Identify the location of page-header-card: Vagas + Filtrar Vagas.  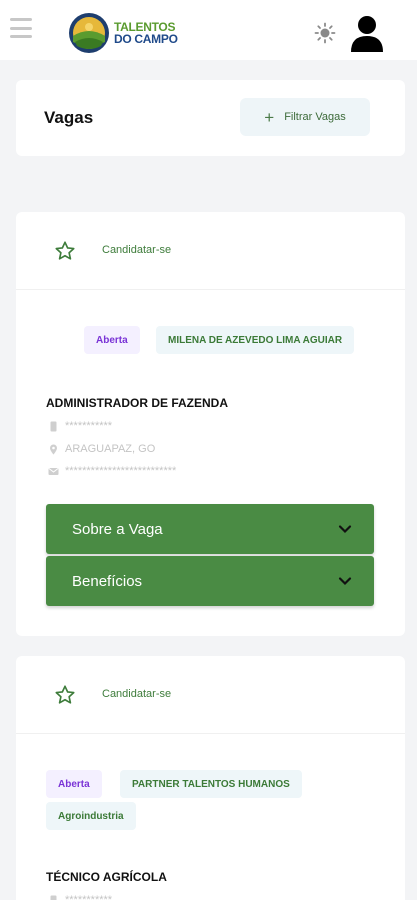
(210, 118).